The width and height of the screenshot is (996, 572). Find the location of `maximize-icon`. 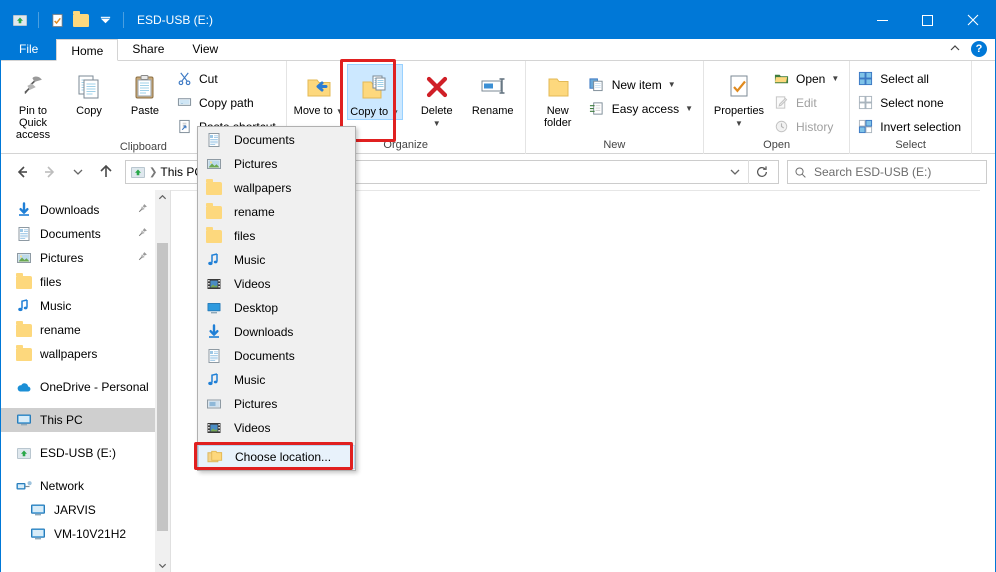

maximize-icon is located at coordinates (927, 20).